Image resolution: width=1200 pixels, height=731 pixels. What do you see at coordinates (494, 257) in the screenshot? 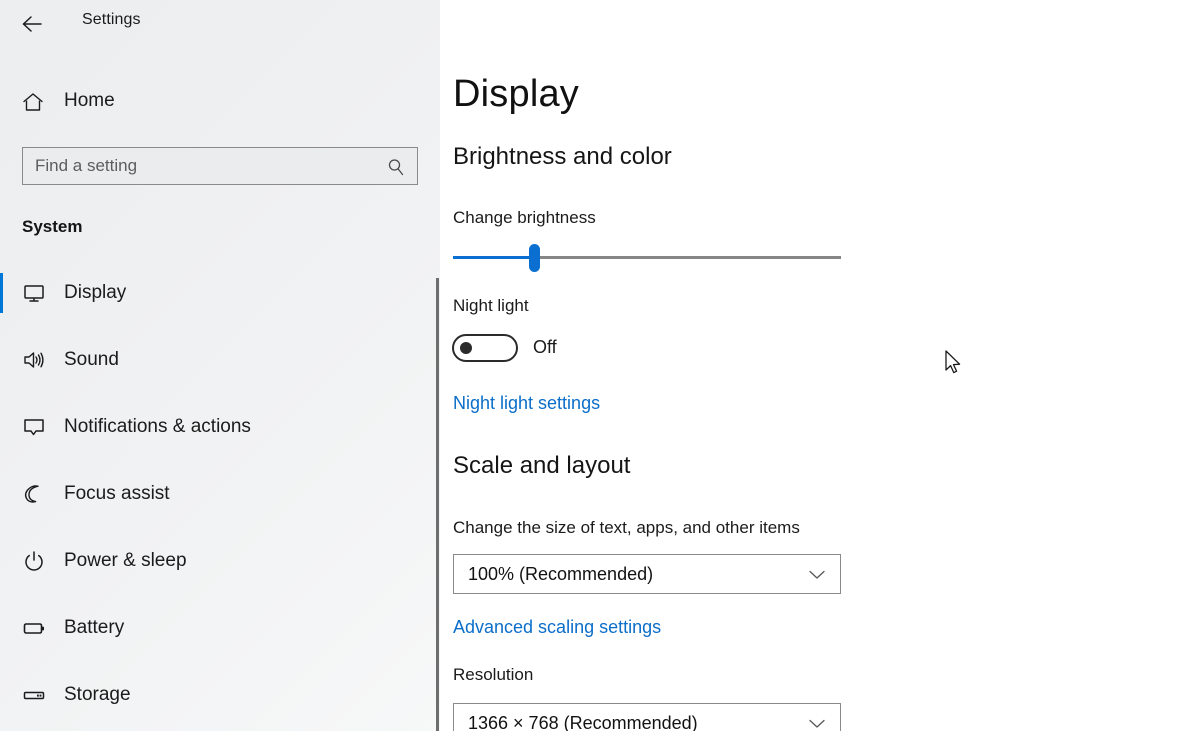
I see `slider-fill` at bounding box center [494, 257].